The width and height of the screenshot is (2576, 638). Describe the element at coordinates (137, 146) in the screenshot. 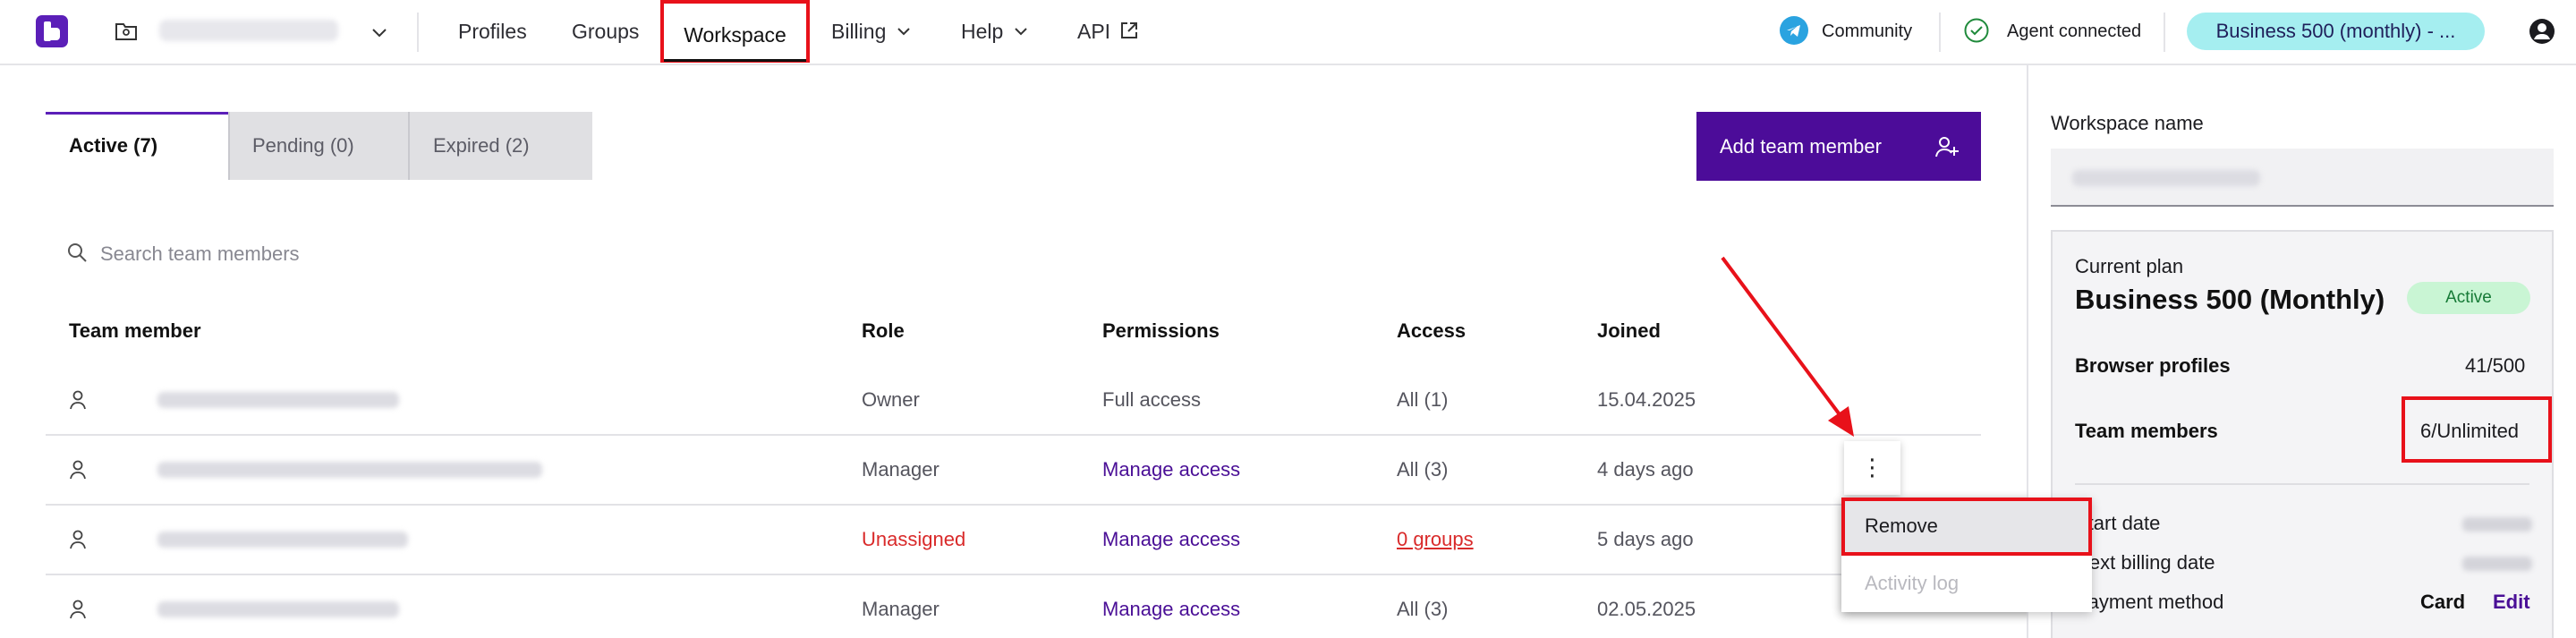

I see `tab-active: Active (7)` at that location.